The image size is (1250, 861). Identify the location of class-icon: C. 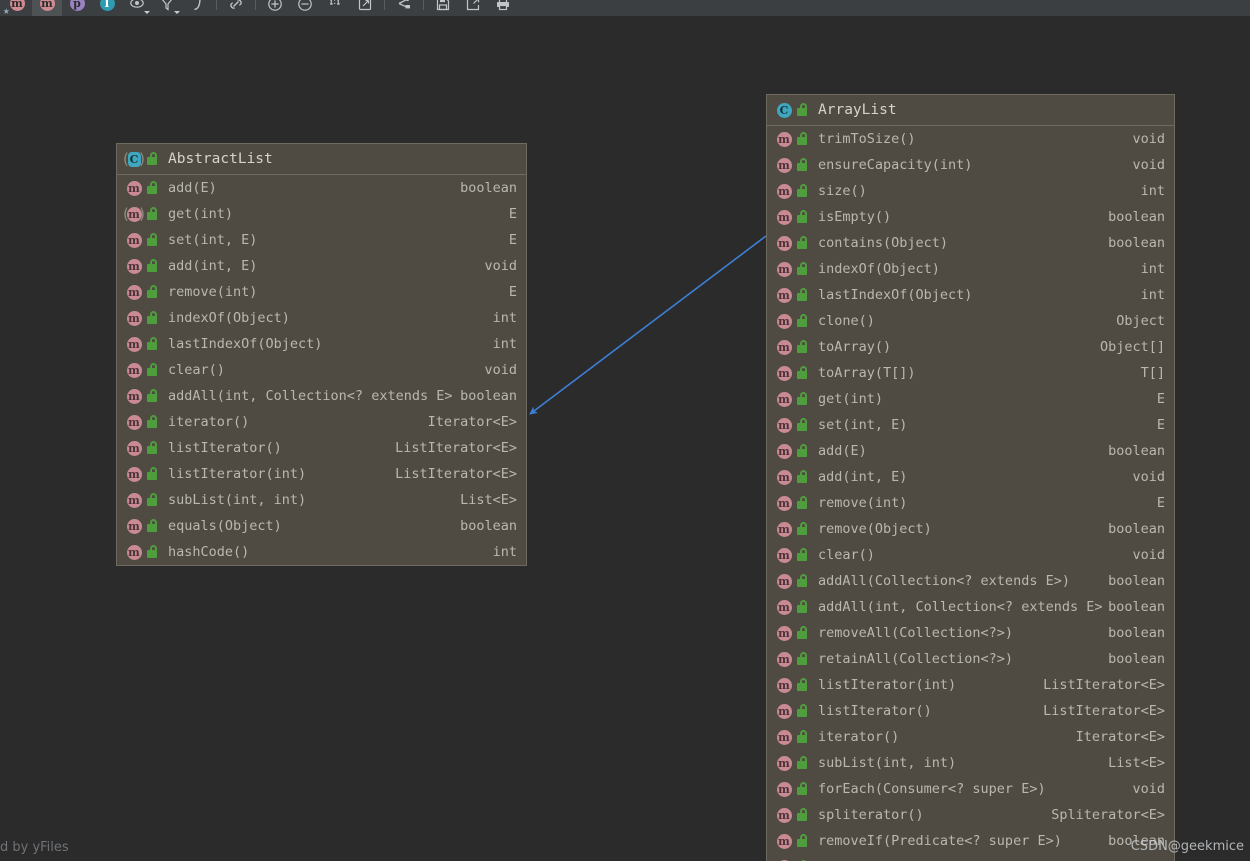
(784, 110).